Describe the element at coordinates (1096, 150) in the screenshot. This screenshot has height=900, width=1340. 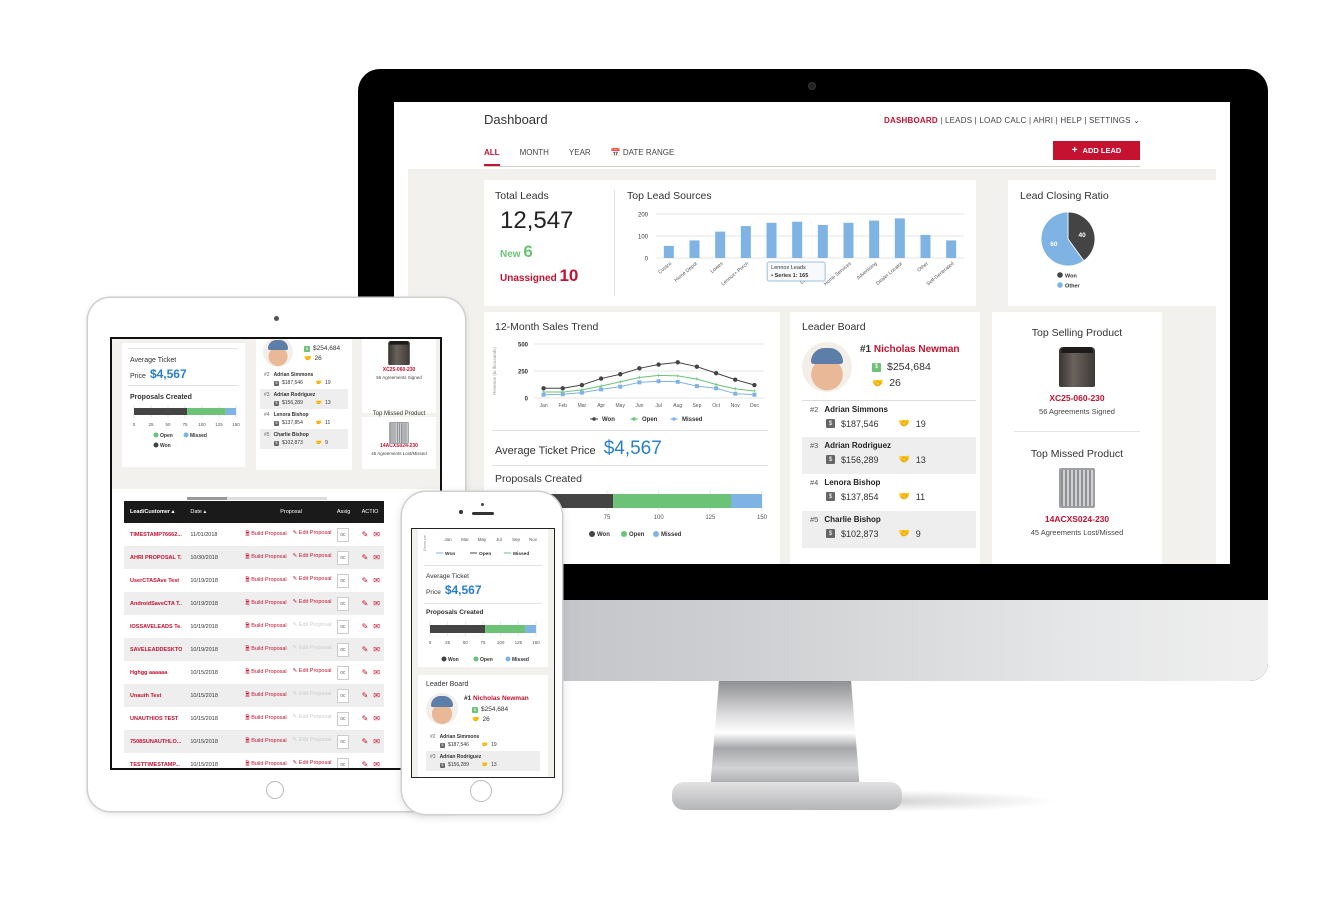
I see `add-lead-button: + ADD LEAD` at that location.